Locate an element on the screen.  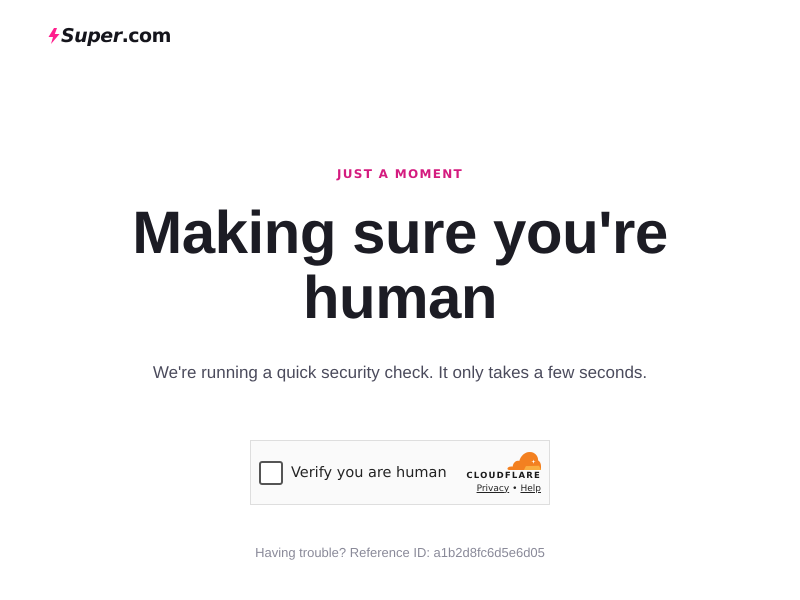
provider-wordmark: CLOUDFLARE is located at coordinates (503, 476).